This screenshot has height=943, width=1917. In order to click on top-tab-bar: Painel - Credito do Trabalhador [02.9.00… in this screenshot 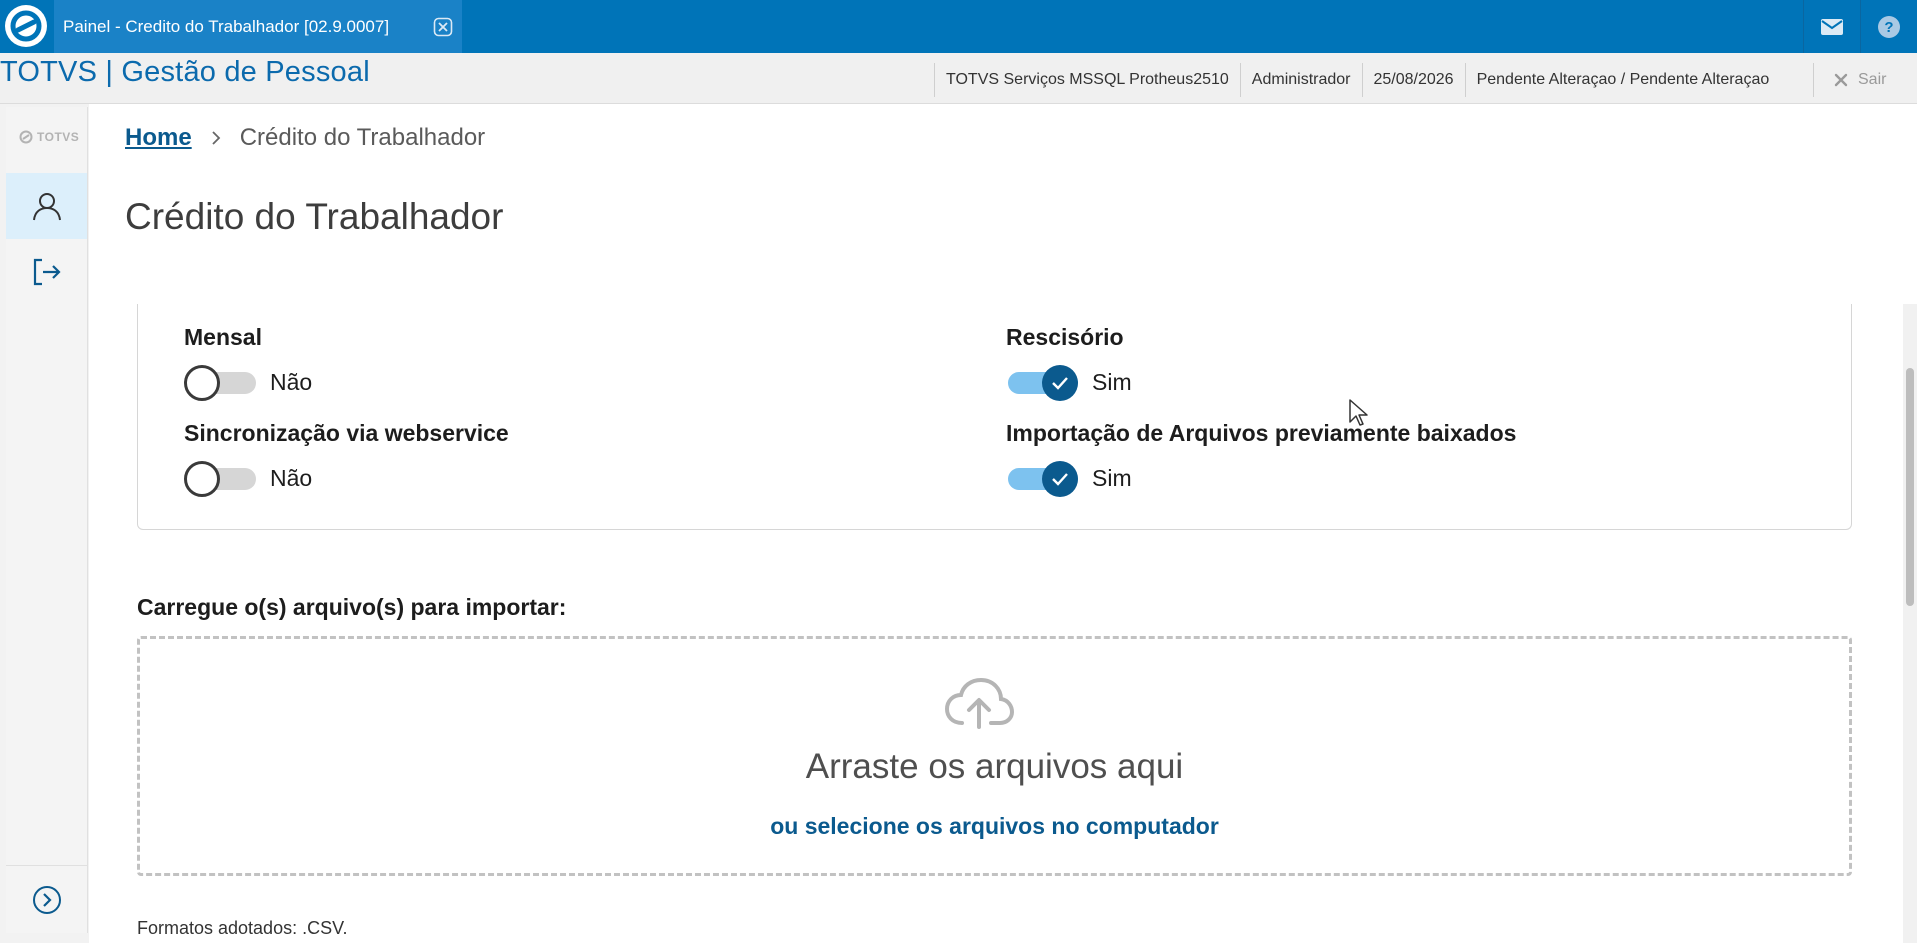, I will do `click(958, 26)`.